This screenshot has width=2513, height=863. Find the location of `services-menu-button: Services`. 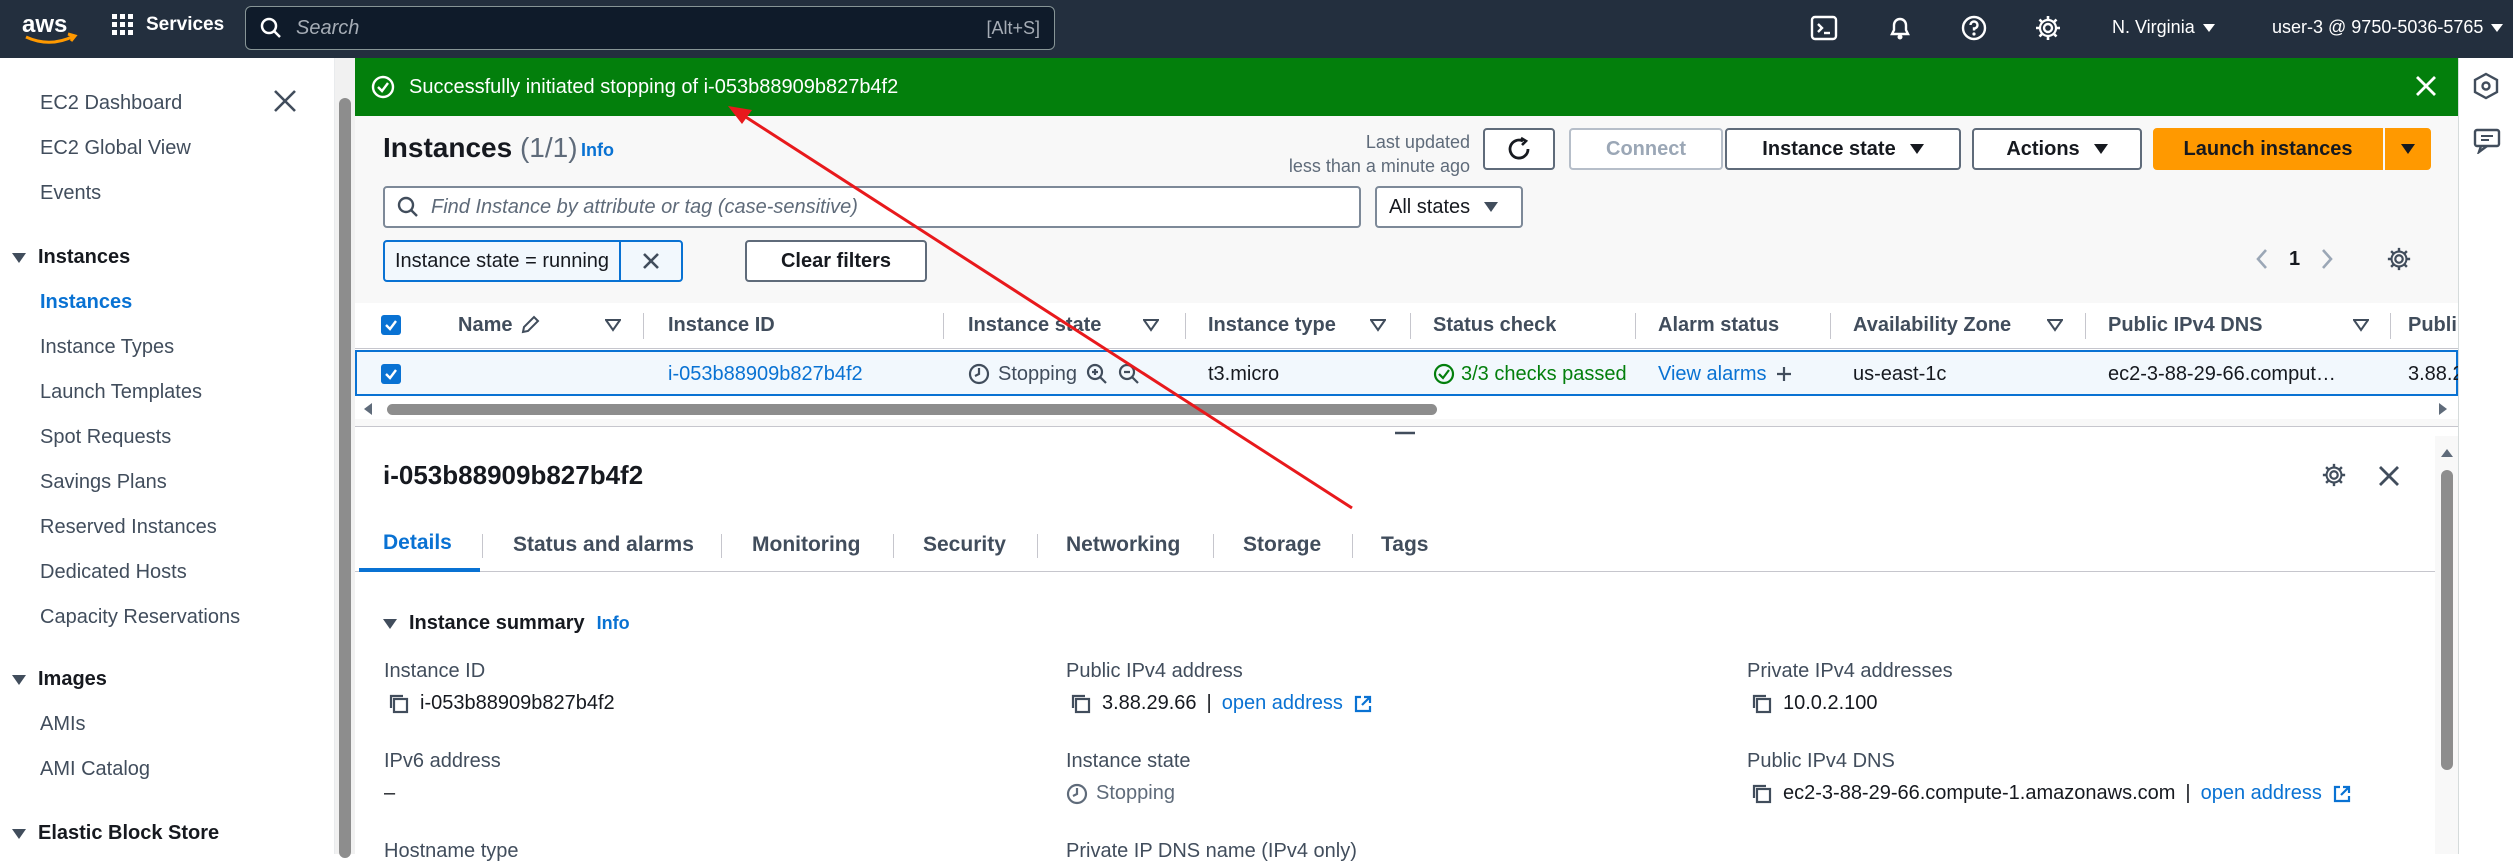

services-menu-button: Services is located at coordinates (168, 25).